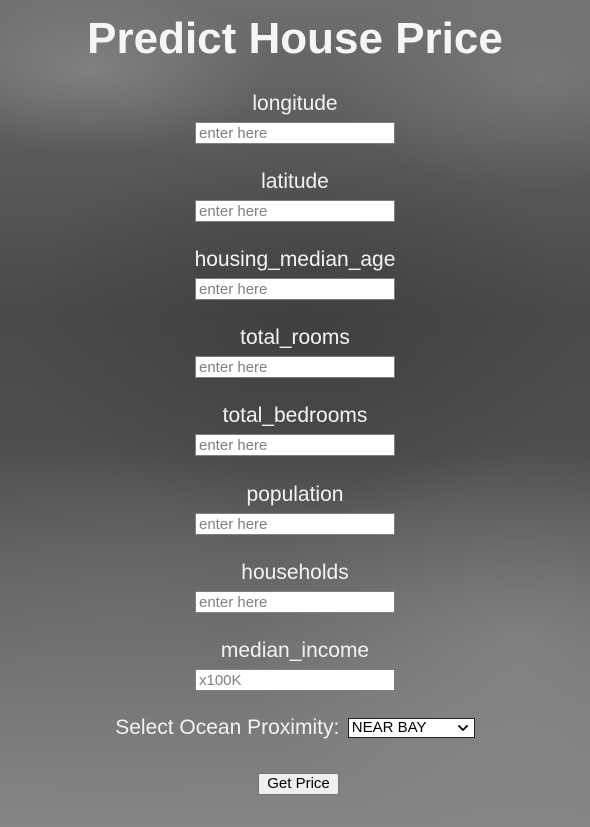 This screenshot has height=827, width=590. What do you see at coordinates (462, 728) in the screenshot?
I see `chevron-down-icon` at bounding box center [462, 728].